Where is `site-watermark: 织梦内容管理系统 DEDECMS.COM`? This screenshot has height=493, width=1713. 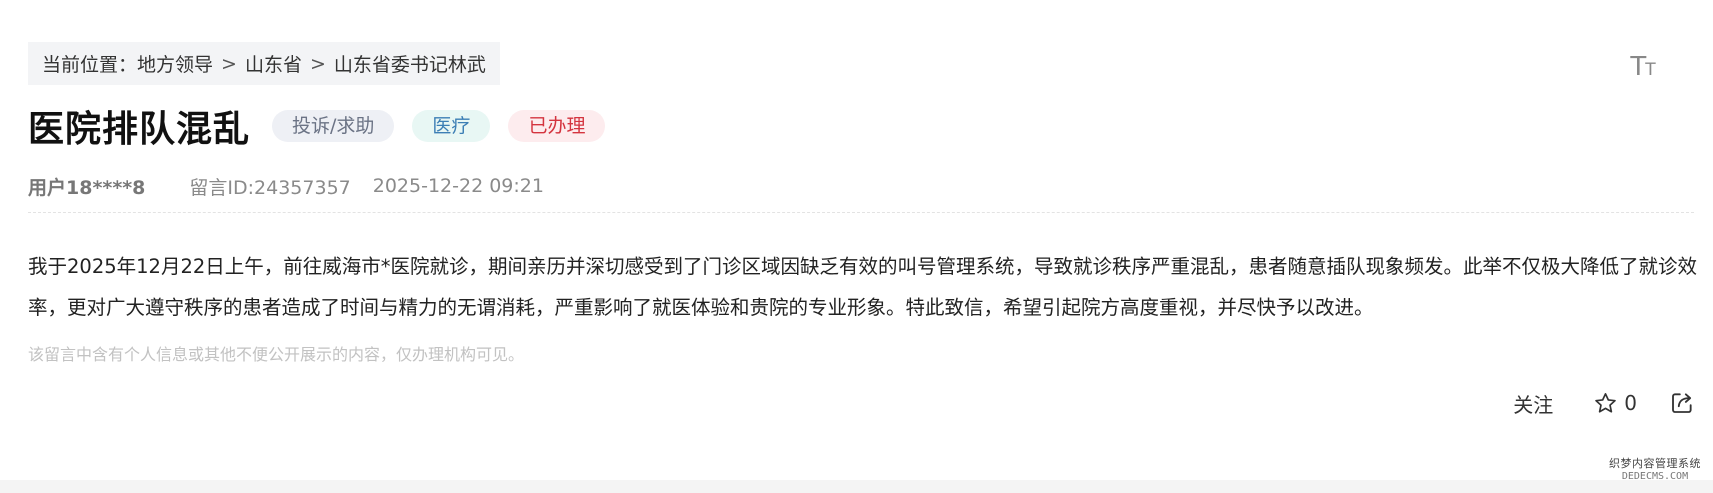 site-watermark: 织梦内容管理系统 DEDECMS.COM is located at coordinates (1655, 470).